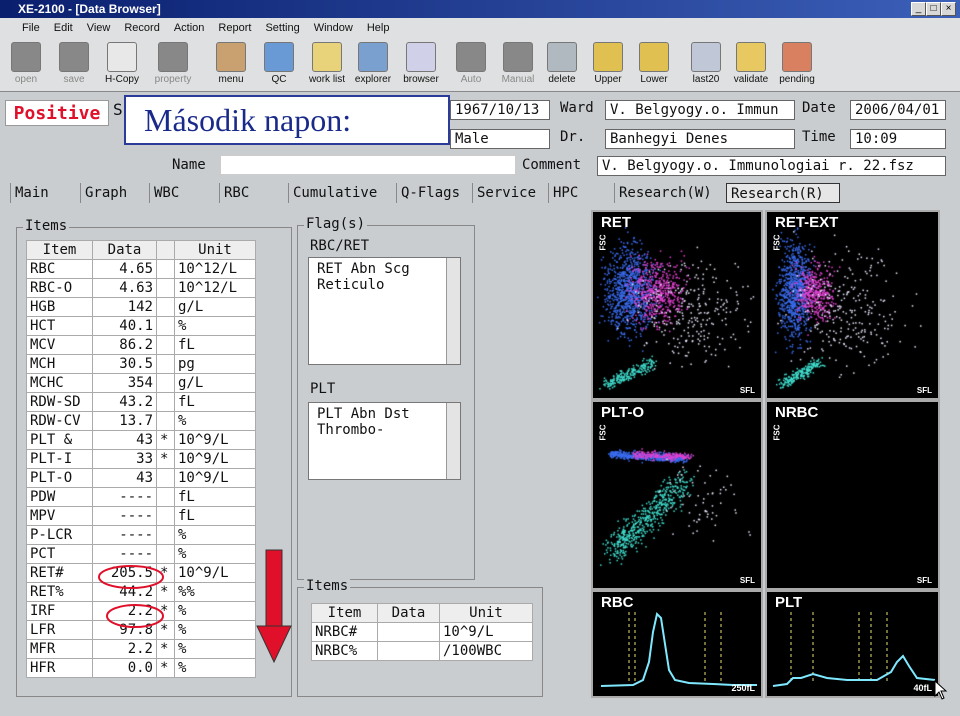  Describe the element at coordinates (616, 222) in the screenshot. I see `plot-title: RET` at that location.